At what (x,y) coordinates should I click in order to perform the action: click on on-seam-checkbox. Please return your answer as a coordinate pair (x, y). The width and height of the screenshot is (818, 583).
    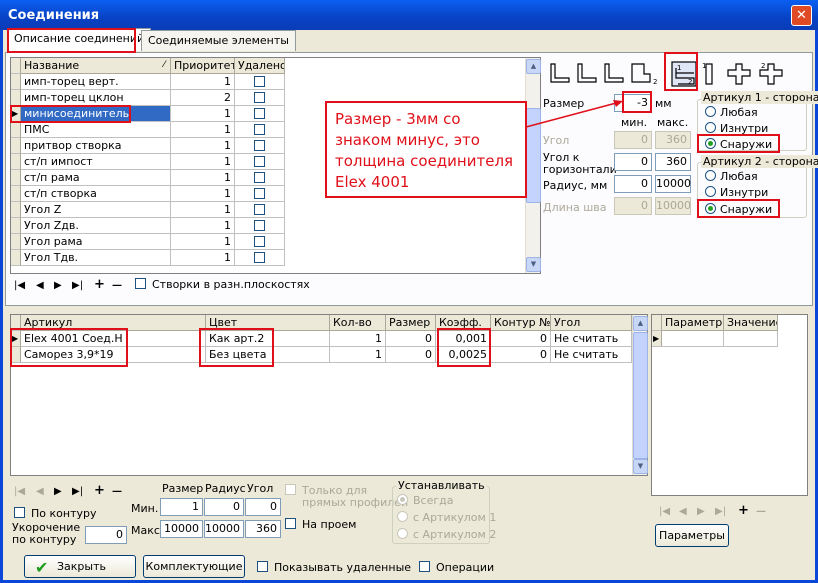
    Looking at the image, I should click on (290, 523).